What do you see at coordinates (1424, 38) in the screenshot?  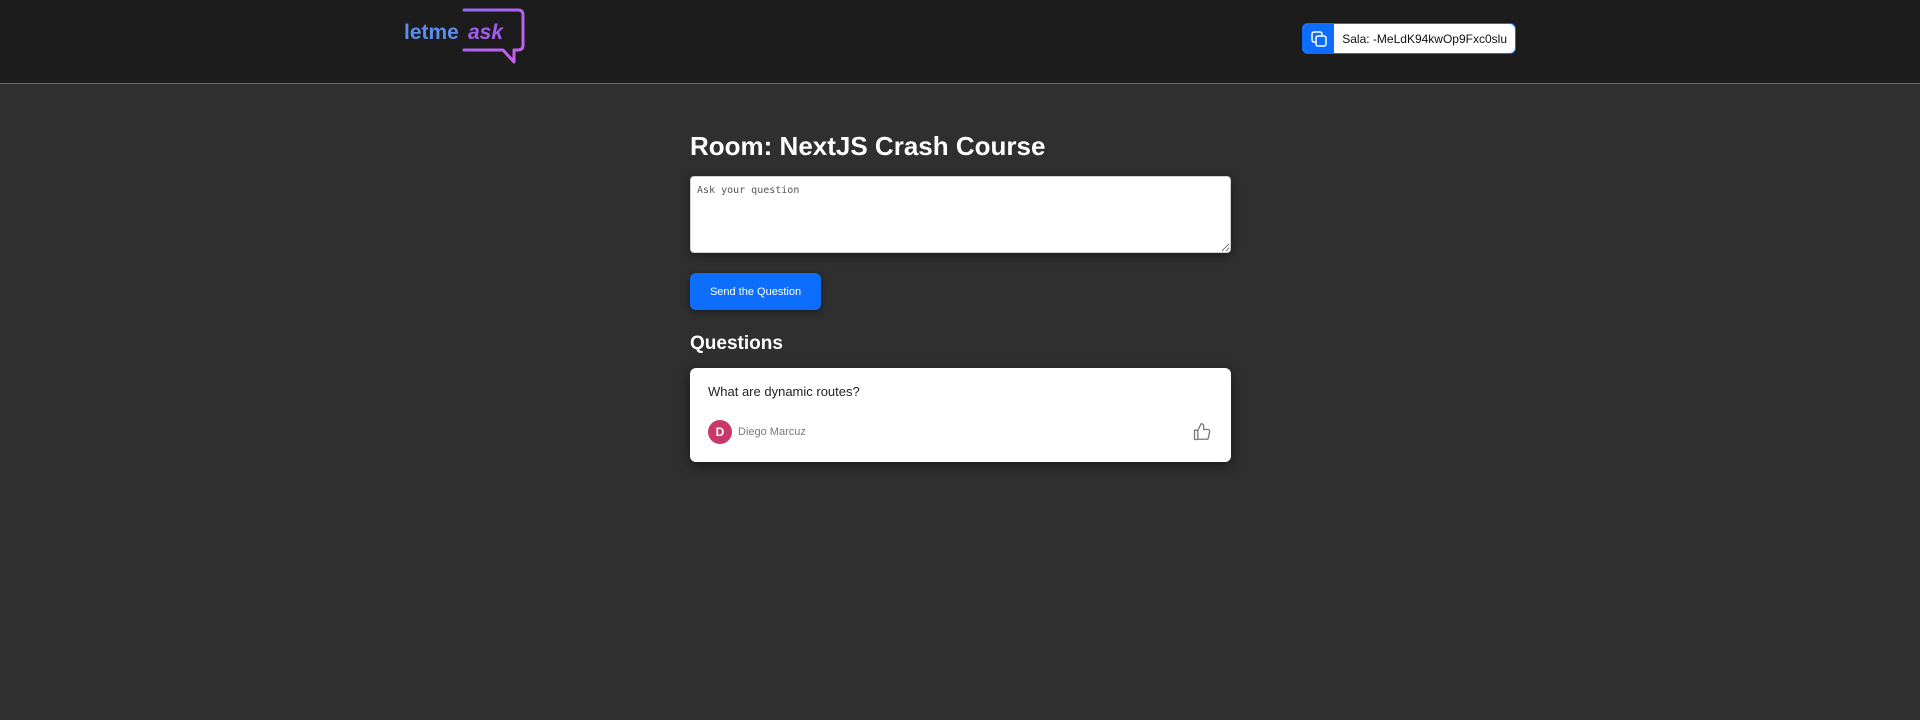 I see `room-code-label: Sala: -MeLdK94kwOp9Fxc0slu` at bounding box center [1424, 38].